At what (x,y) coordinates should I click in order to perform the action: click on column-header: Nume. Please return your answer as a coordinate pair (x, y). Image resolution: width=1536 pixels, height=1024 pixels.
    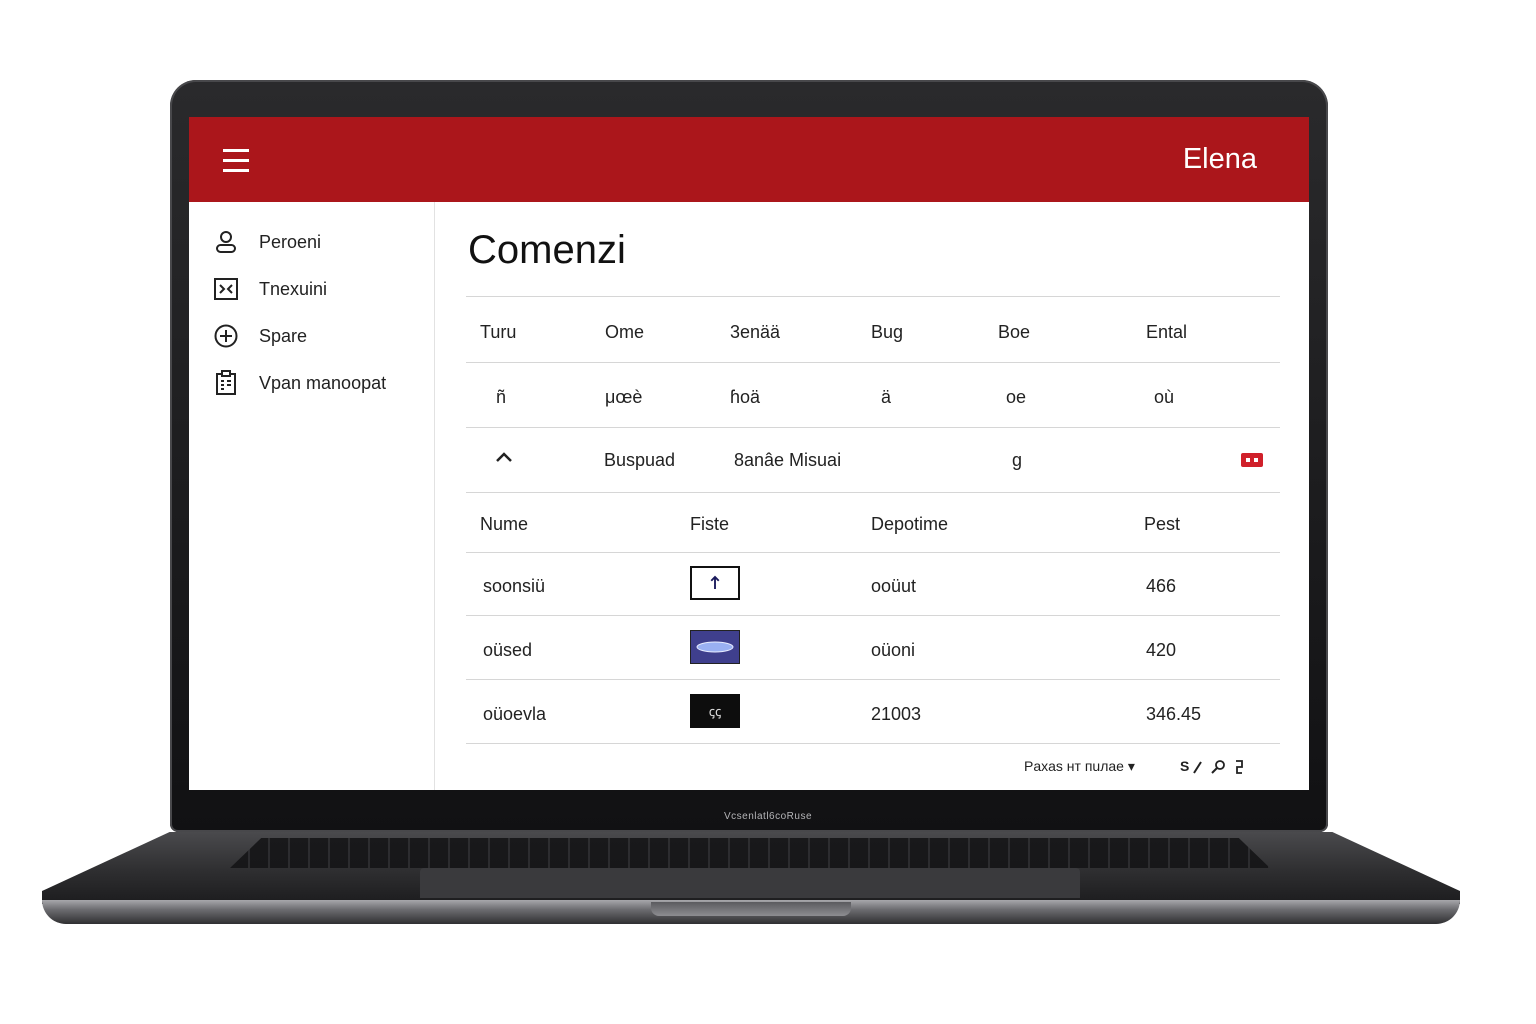
    Looking at the image, I should click on (504, 524).